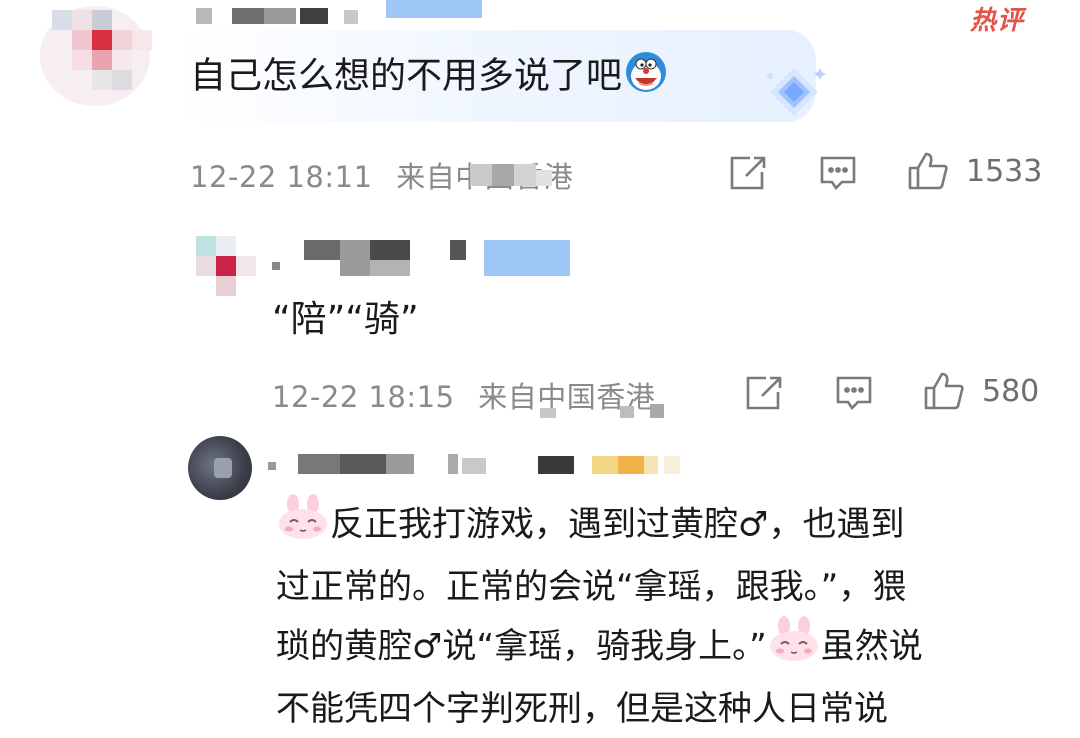 The width and height of the screenshot is (1080, 738). What do you see at coordinates (363, 397) in the screenshot?
I see `timestamp: 12-22 18:15` at bounding box center [363, 397].